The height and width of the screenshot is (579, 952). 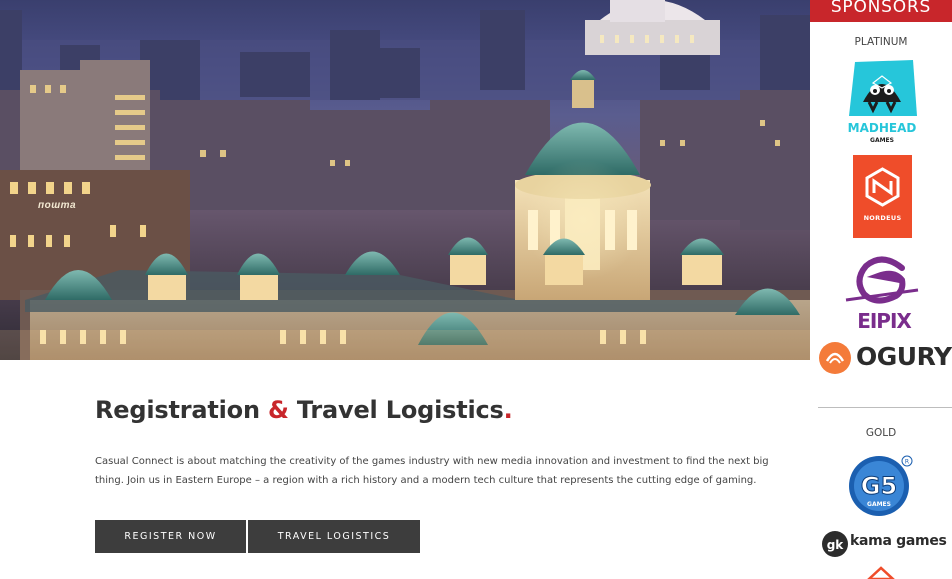 What do you see at coordinates (907, 462) in the screenshot?
I see `svg-text: R` at bounding box center [907, 462].